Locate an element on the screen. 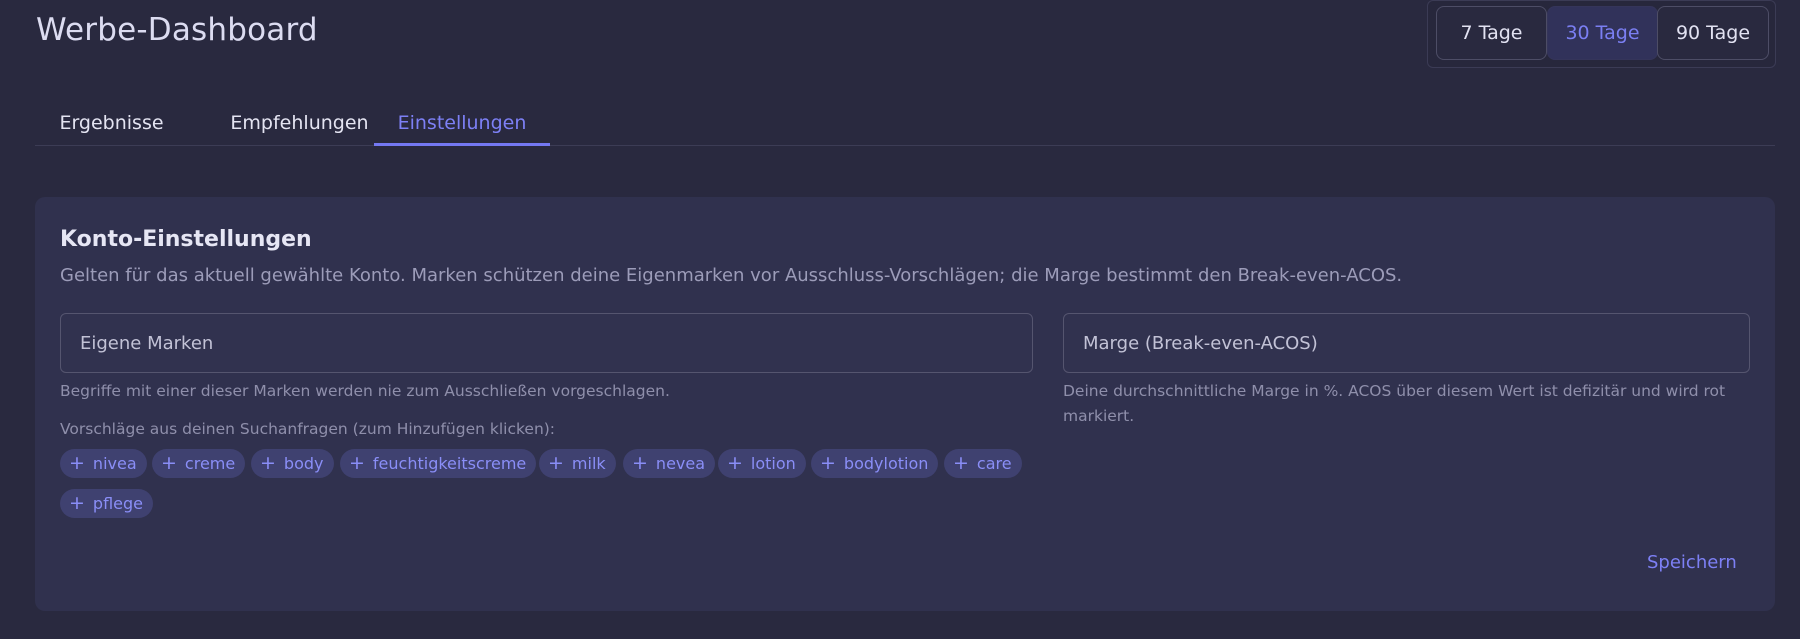 The image size is (1800, 639). suggestion-chip: + lotion is located at coordinates (762, 463).